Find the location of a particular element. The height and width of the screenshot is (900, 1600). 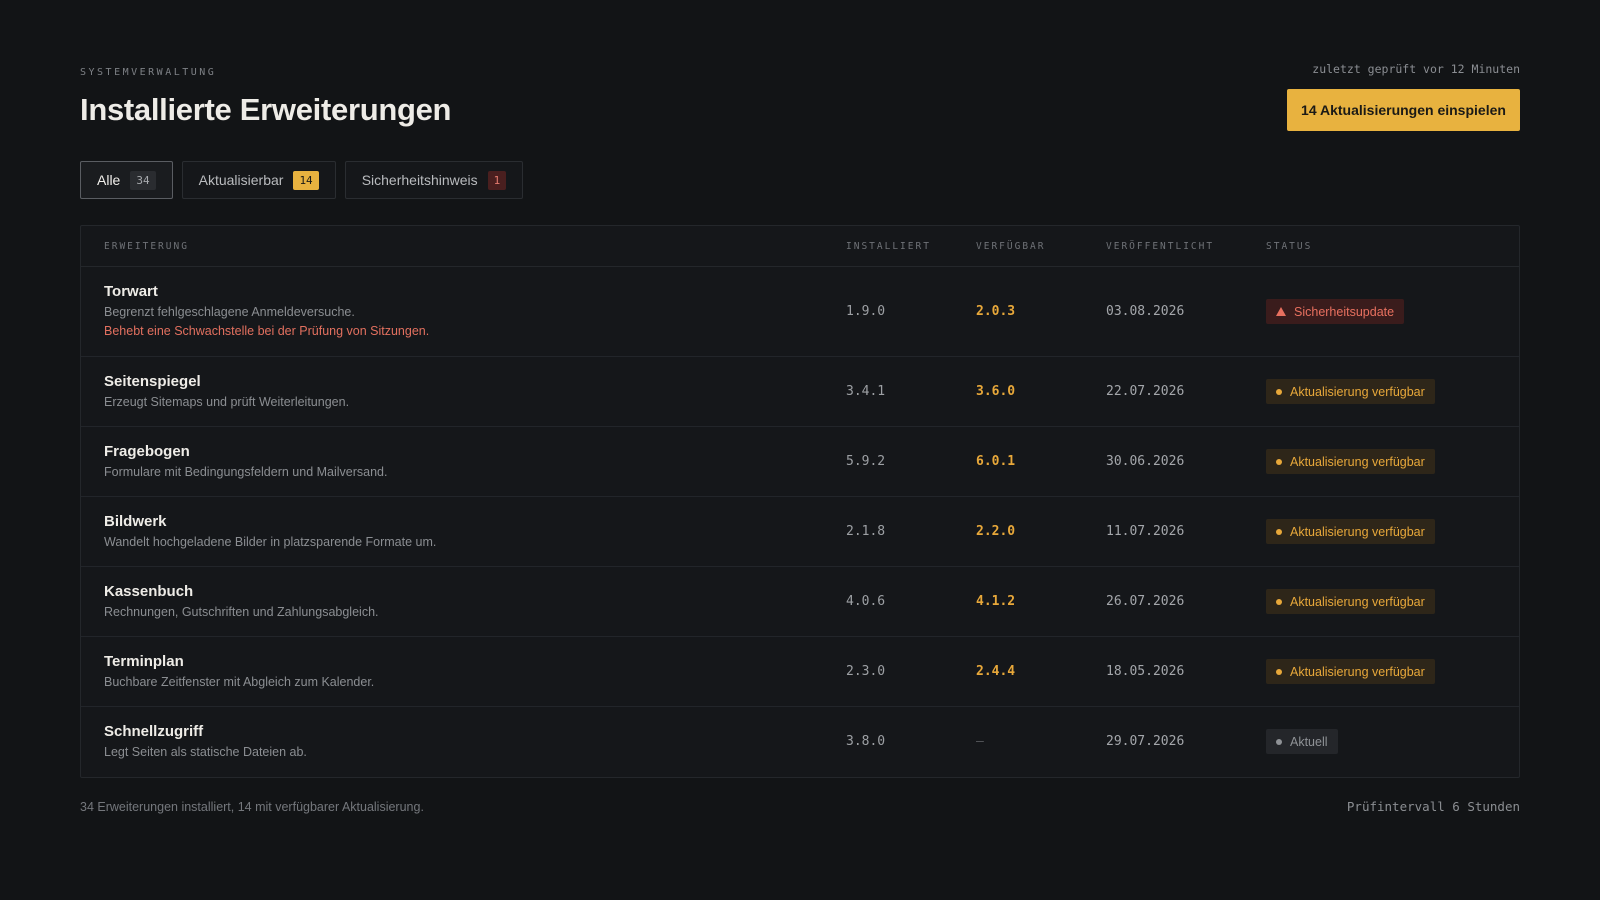

column-header-installed: INSTALLIERT is located at coordinates (888, 246).